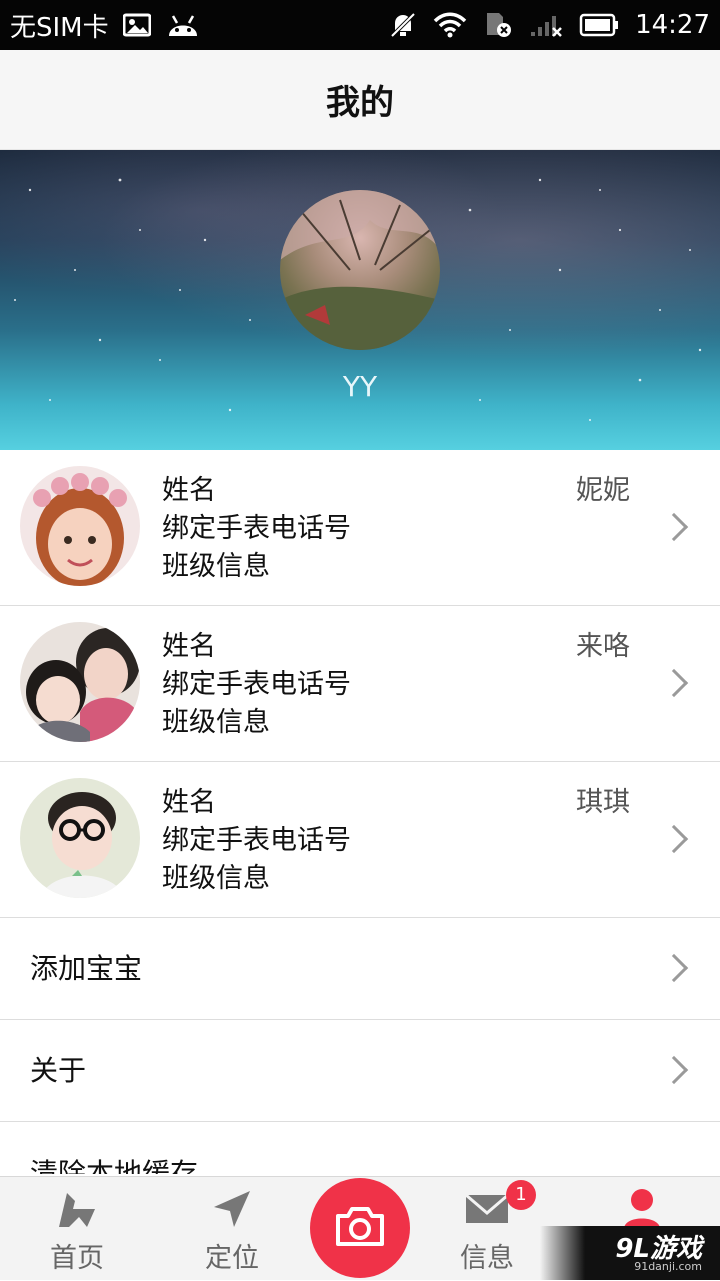 This screenshot has width=720, height=1281. Describe the element at coordinates (603, 490) in the screenshot. I see `child-name-value: 妮妮` at that location.